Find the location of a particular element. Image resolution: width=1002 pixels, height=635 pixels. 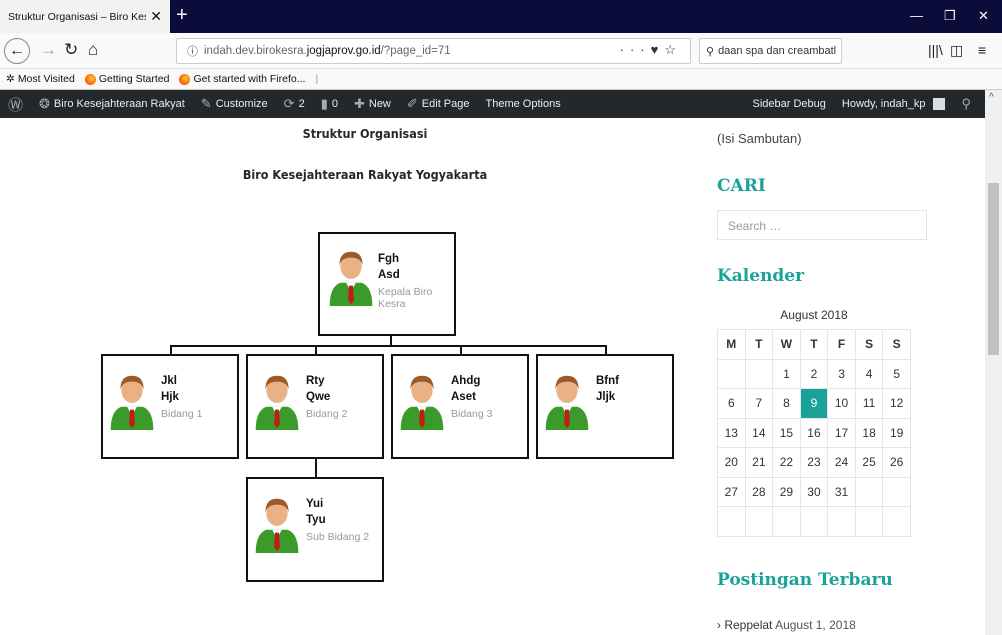

recent-post-item: › Reppelat August 1, 2018 is located at coordinates (786, 625).